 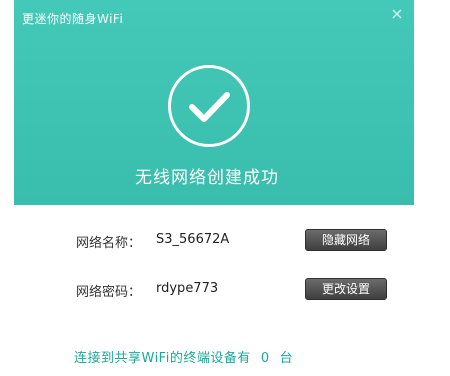 What do you see at coordinates (209, 106) in the screenshot?
I see `checkmark-icon` at bounding box center [209, 106].